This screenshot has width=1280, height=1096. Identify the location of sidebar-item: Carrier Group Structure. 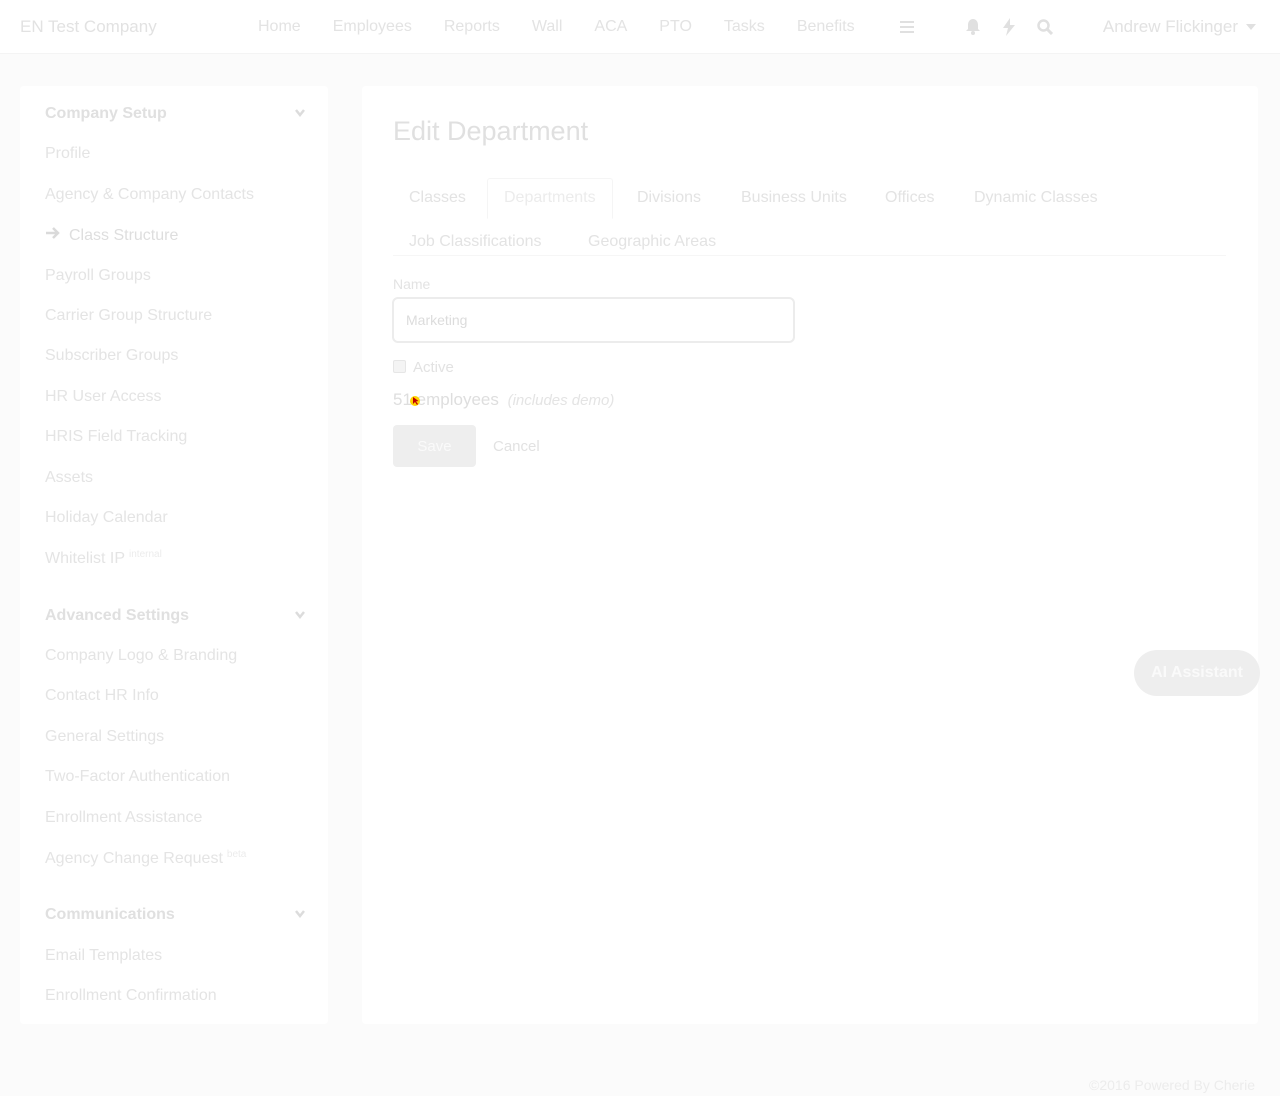
(128, 316).